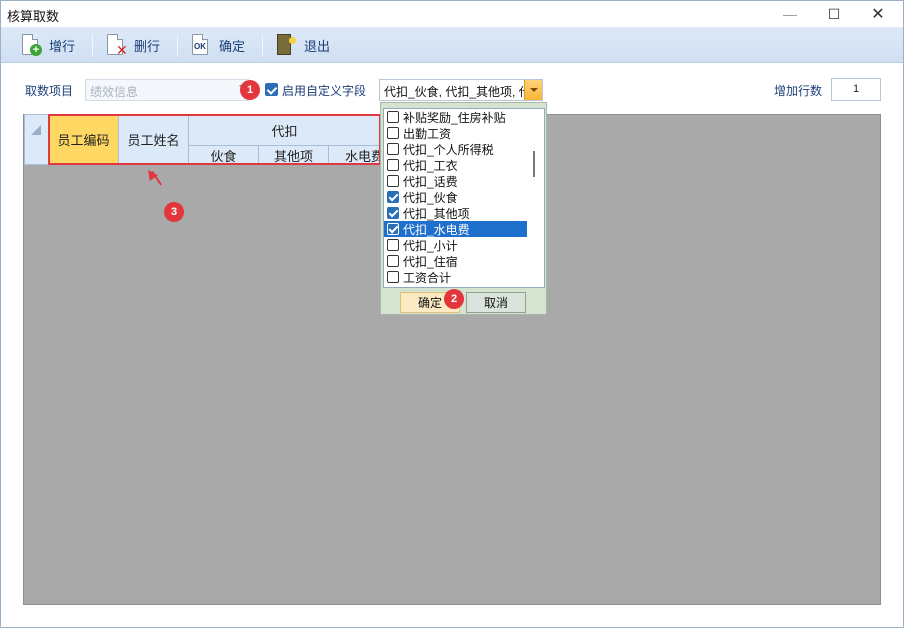 The image size is (904, 628). Describe the element at coordinates (496, 302) in the screenshot. I see `dropdown-cancel-button: 取消` at that location.